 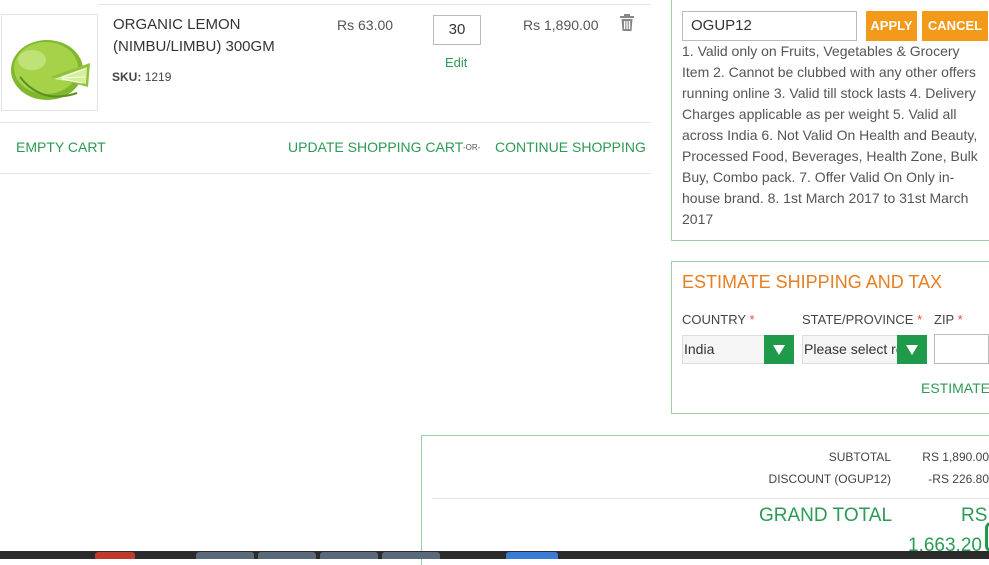 I want to click on lemon-image, so click(x=50, y=70).